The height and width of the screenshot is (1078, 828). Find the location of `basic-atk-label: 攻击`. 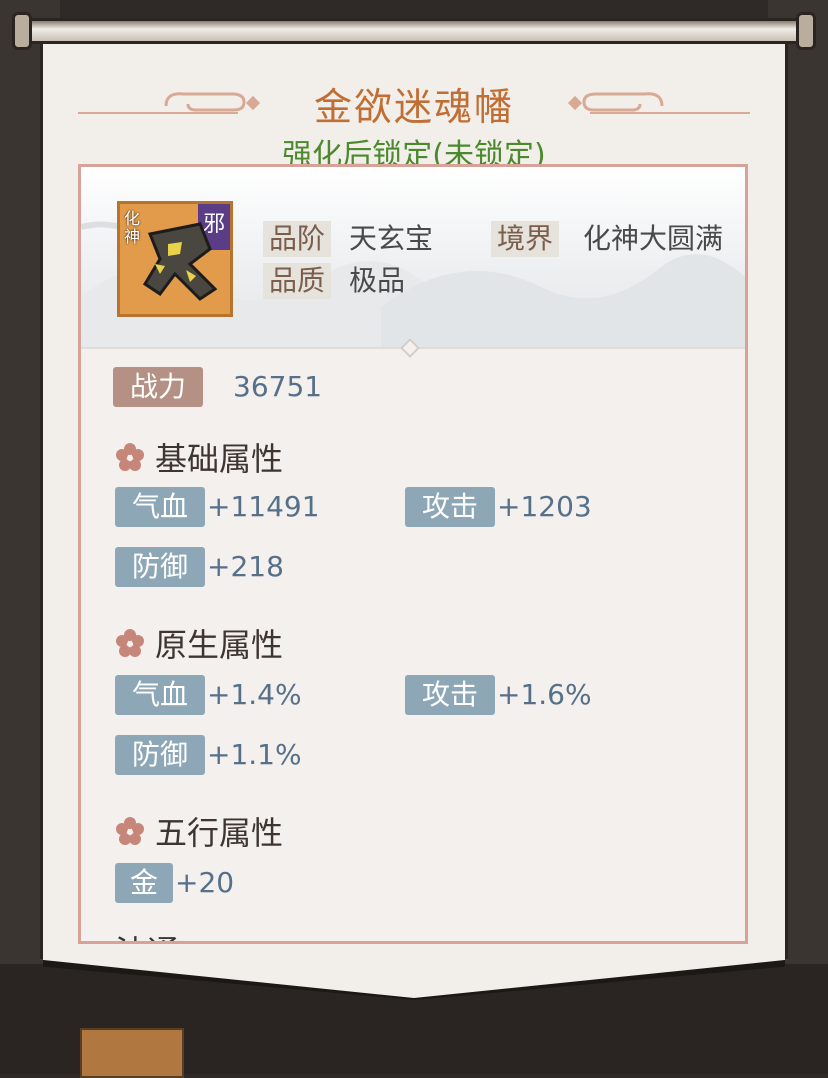

basic-atk-label: 攻击 is located at coordinates (450, 507).